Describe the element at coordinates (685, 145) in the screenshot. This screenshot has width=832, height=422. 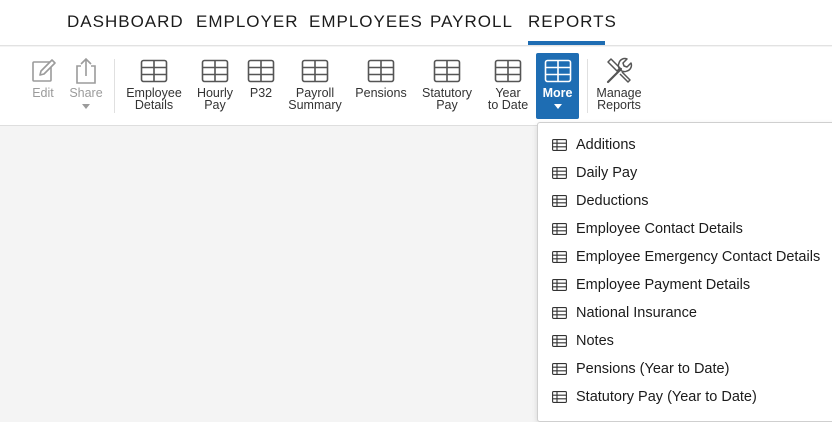
I see `menu-item-additions: Additions` at that location.